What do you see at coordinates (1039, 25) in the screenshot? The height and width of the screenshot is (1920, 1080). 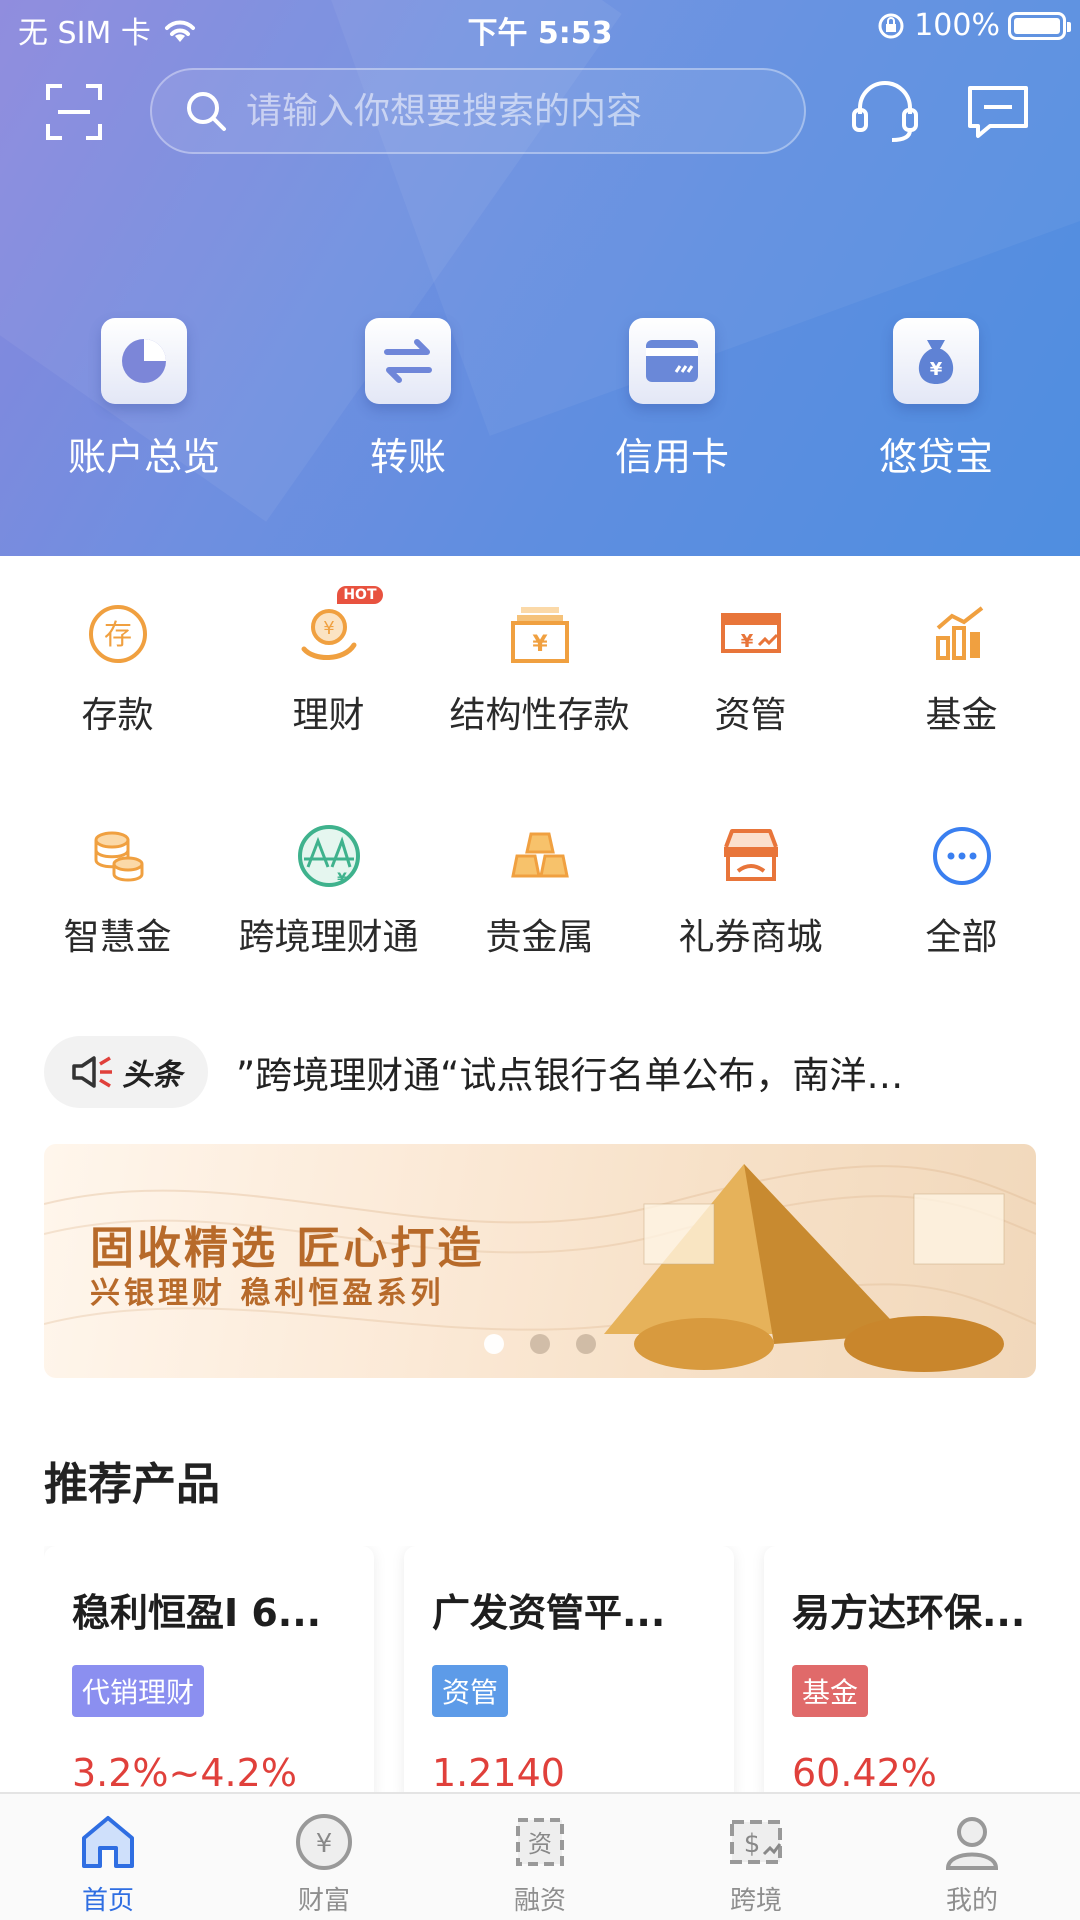 I see `battery-icon` at bounding box center [1039, 25].